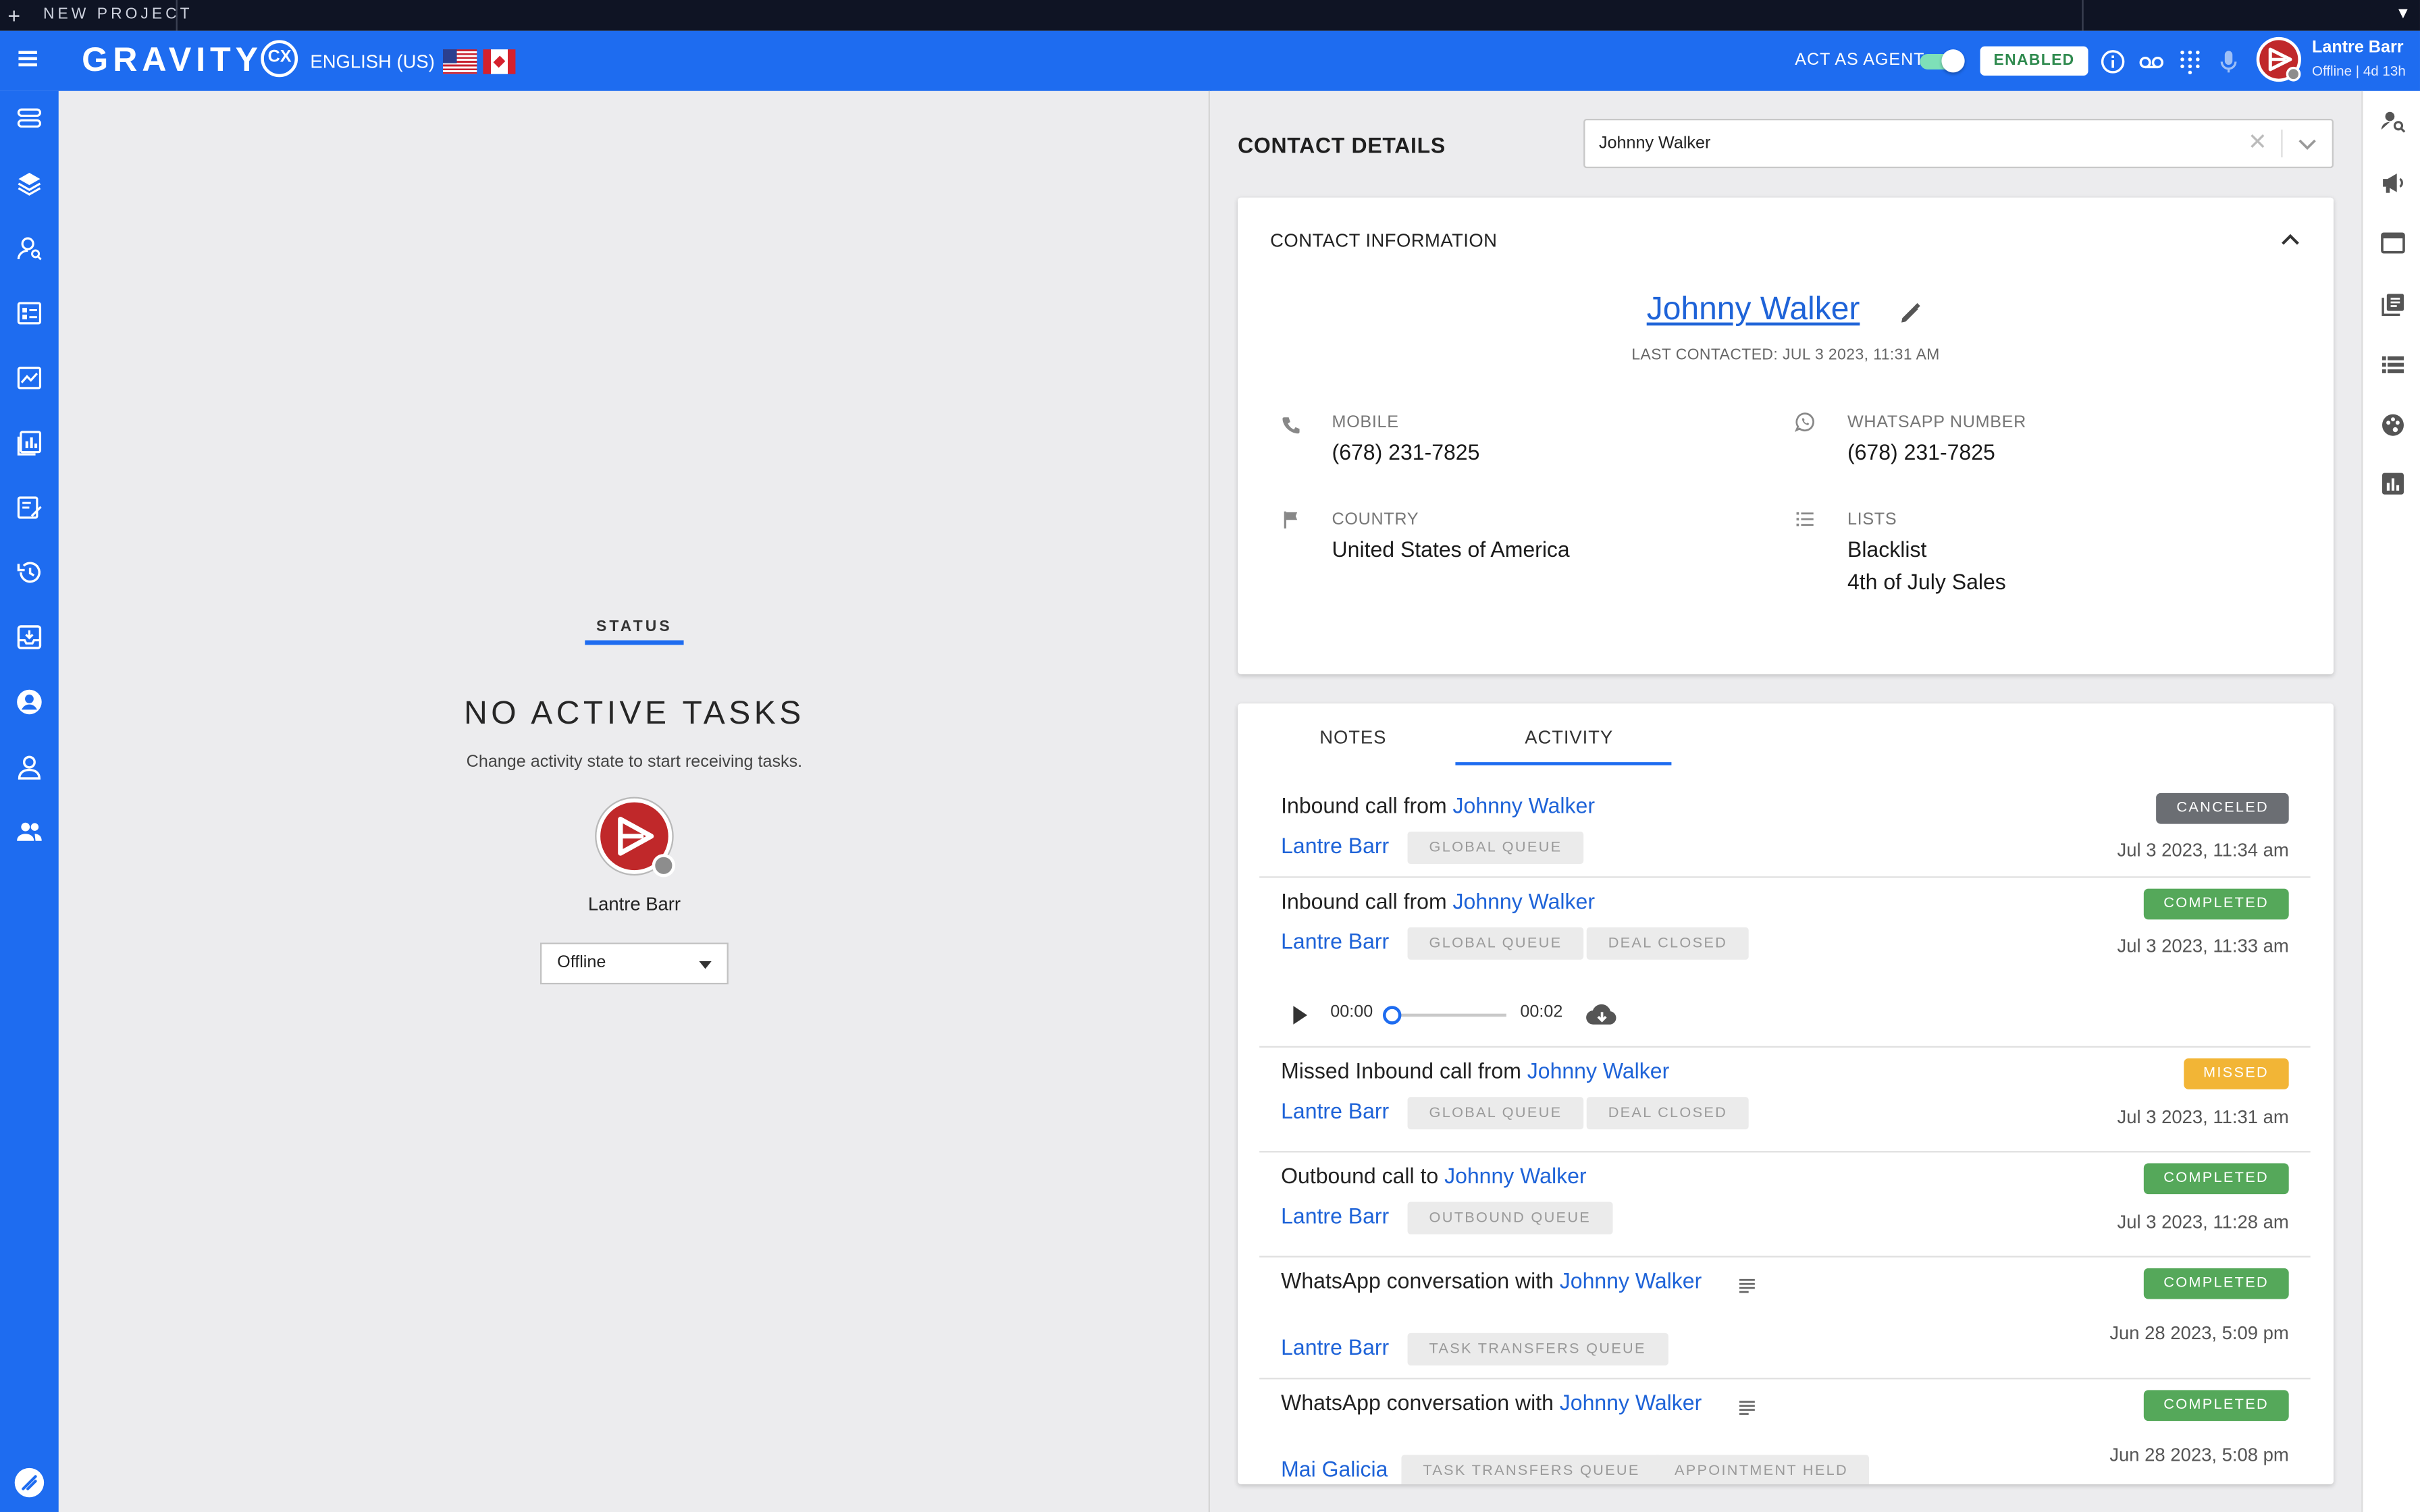 This screenshot has width=2420, height=1512. Describe the element at coordinates (2403, 12) in the screenshot. I see `caret-down-icon: ▾` at that location.